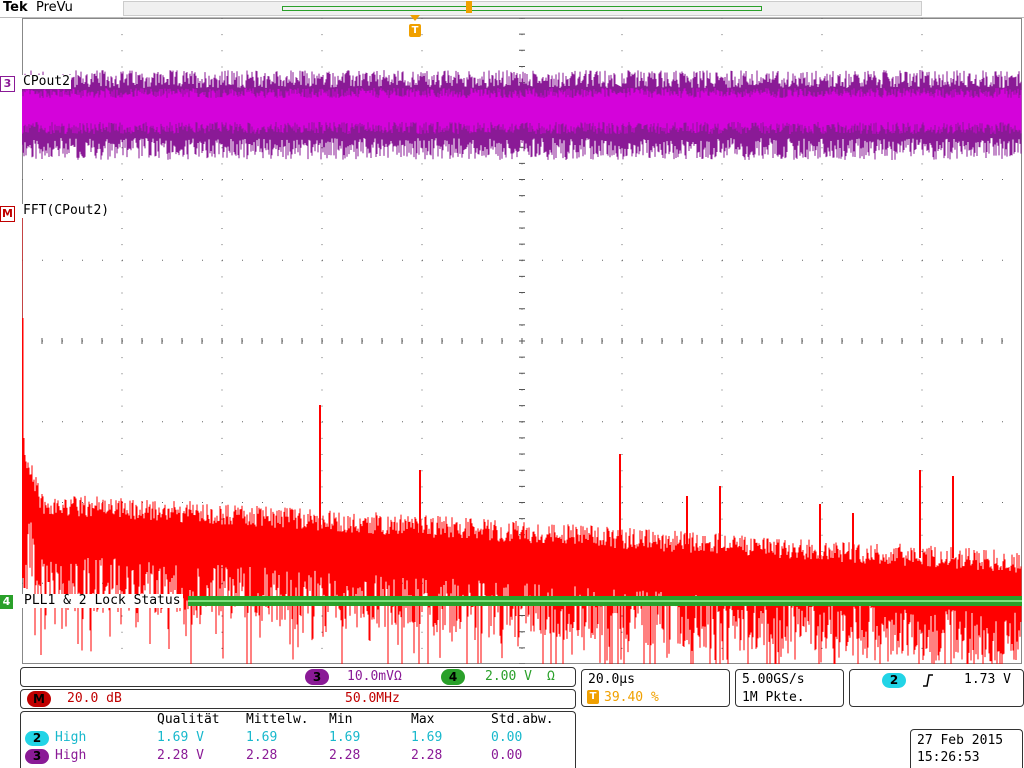  What do you see at coordinates (180, 755) in the screenshot?
I see `row-value: 2.28 V` at bounding box center [180, 755].